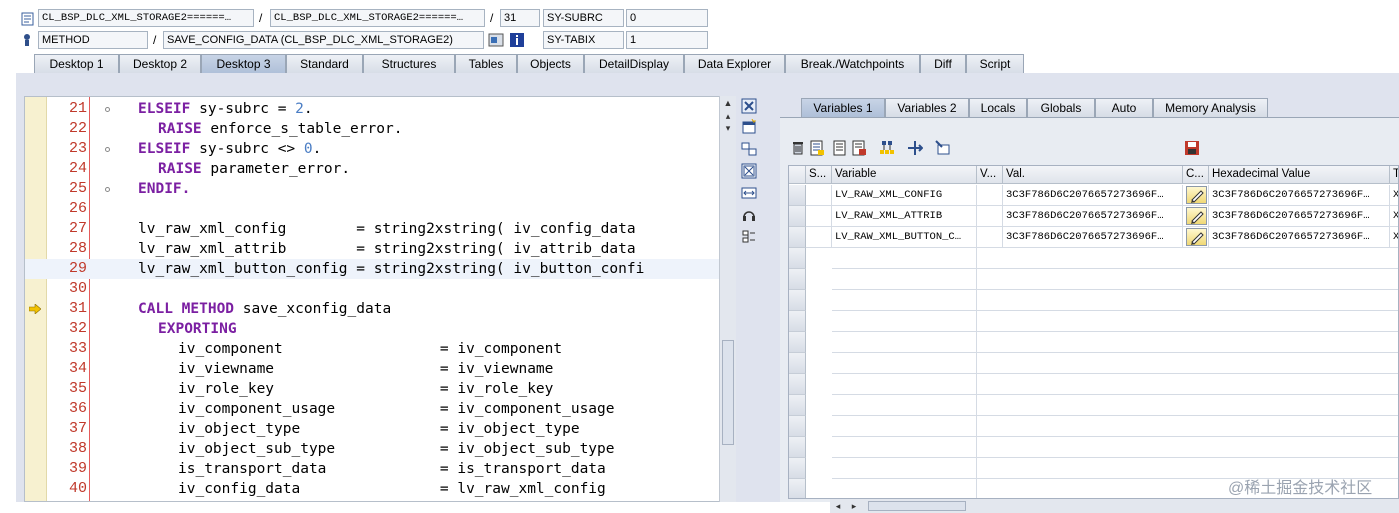  Describe the element at coordinates (817, 148) in the screenshot. I see `list-icon` at that location.